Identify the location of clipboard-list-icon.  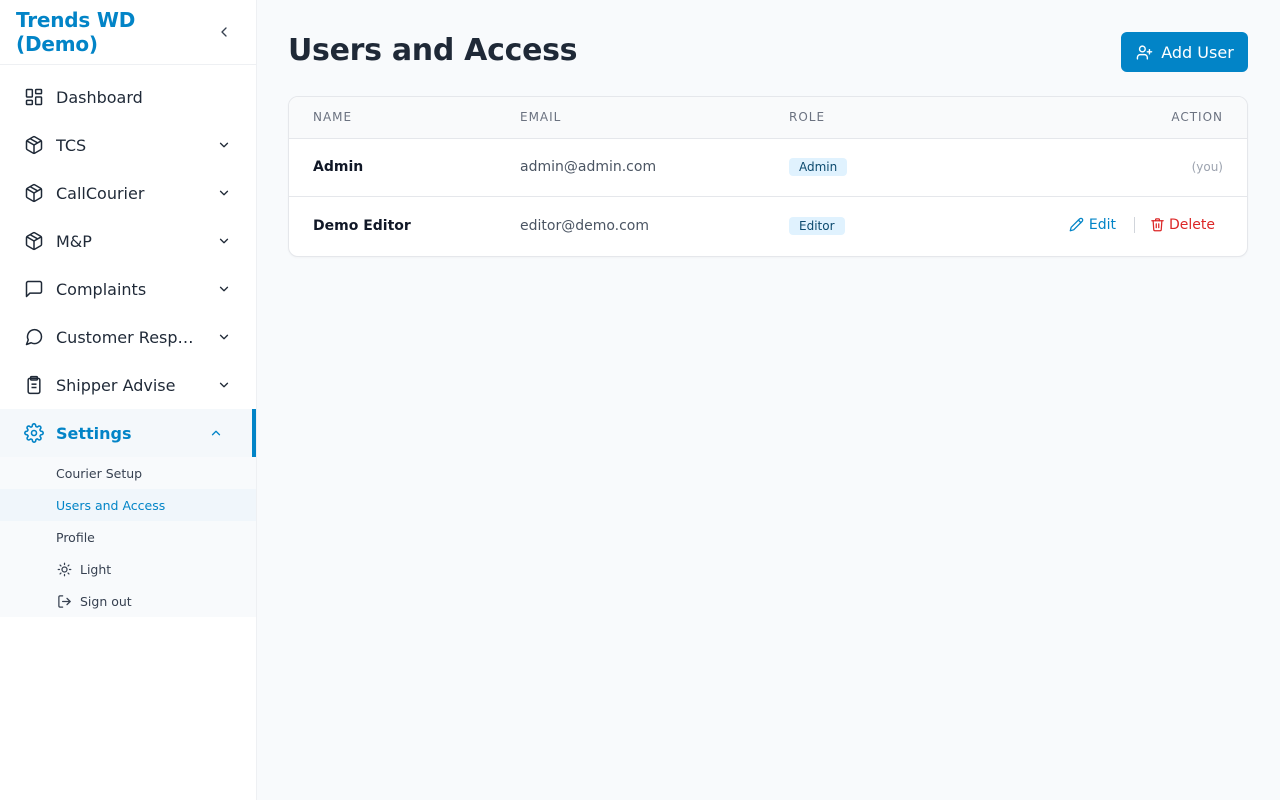
(34, 385).